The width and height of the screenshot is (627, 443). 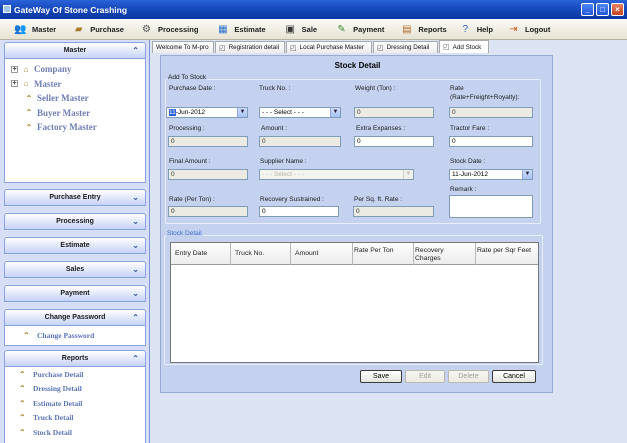 What do you see at coordinates (26, 69) in the screenshot?
I see `folder-icon: ⌂` at bounding box center [26, 69].